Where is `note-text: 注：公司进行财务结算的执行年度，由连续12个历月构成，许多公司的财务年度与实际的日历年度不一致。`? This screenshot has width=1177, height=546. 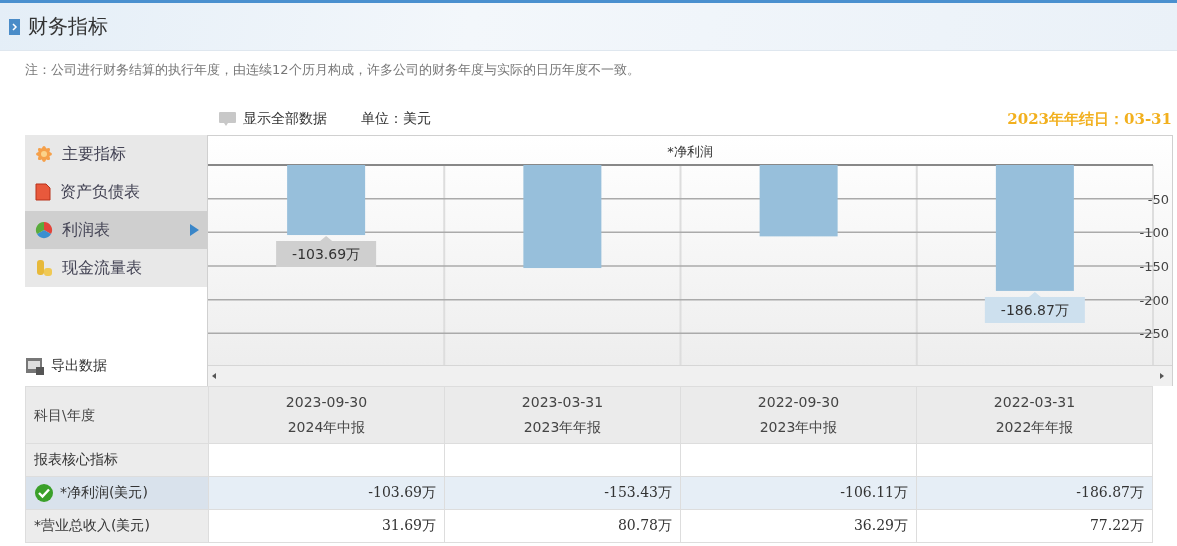 note-text: 注：公司进行财务结算的执行年度，由连续12个历月构成，许多公司的财务年度与实际的日历年度不一致。 is located at coordinates (332, 70).